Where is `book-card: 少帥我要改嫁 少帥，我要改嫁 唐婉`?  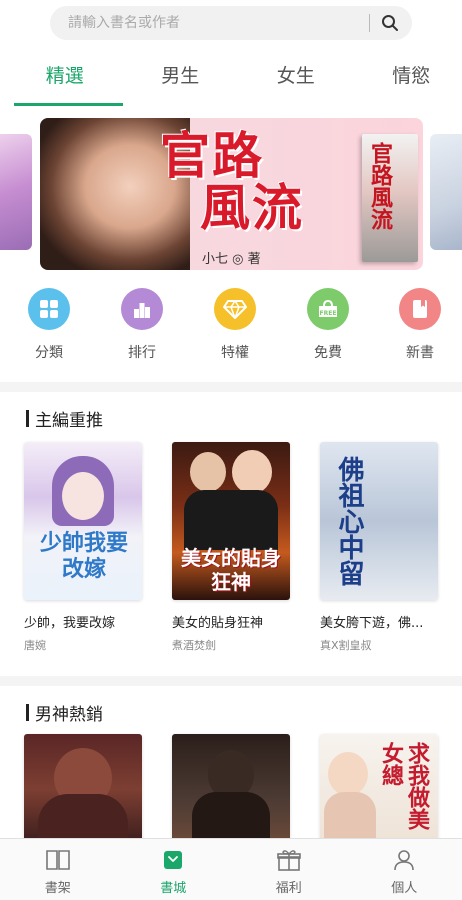 book-card: 少帥我要改嫁 少帥，我要改嫁 唐婉 is located at coordinates (83, 547).